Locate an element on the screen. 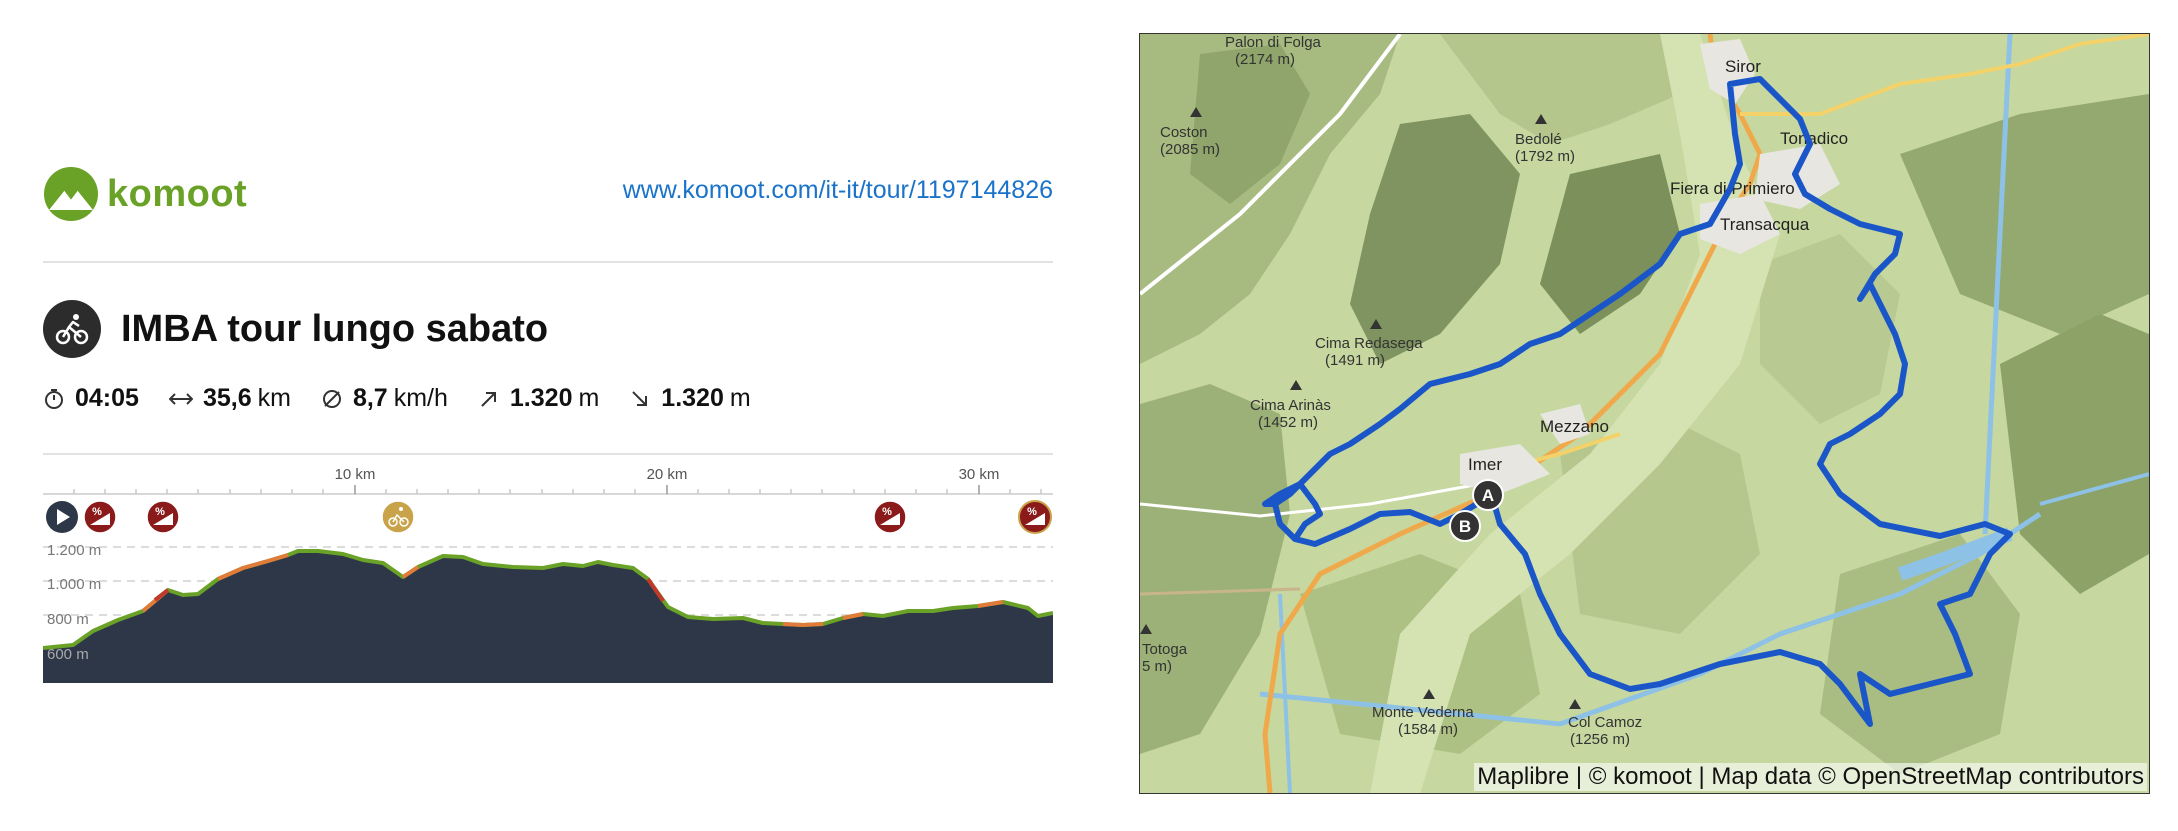 The image size is (2178, 831). average-speed-icon is located at coordinates (331, 398).